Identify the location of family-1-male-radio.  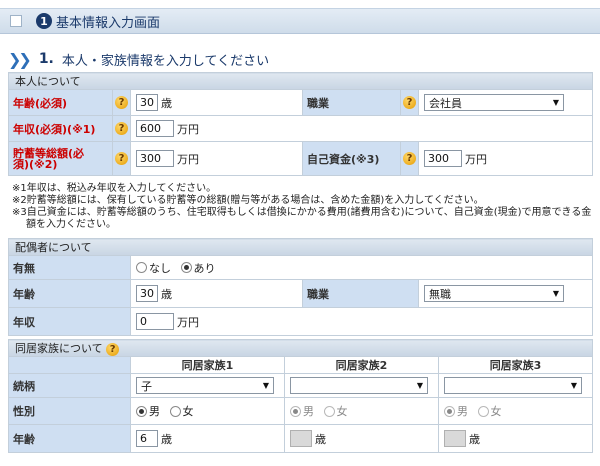
(141, 411).